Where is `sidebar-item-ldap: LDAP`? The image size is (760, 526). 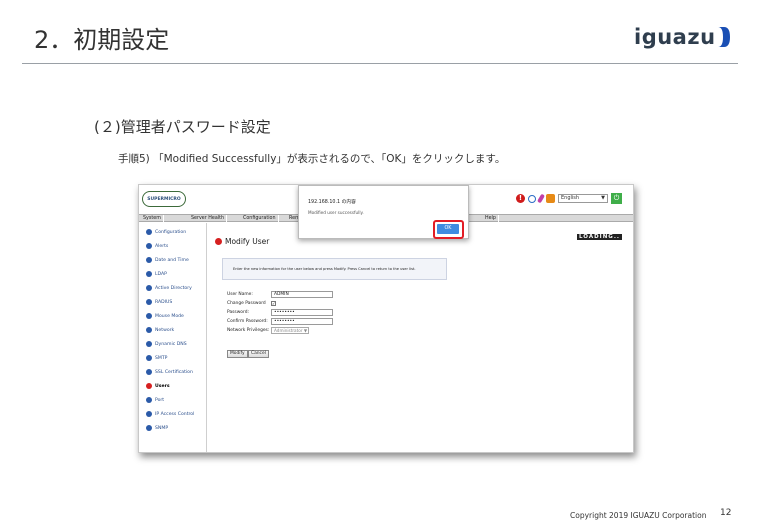
sidebar-item-ldap: LDAP is located at coordinates (156, 274).